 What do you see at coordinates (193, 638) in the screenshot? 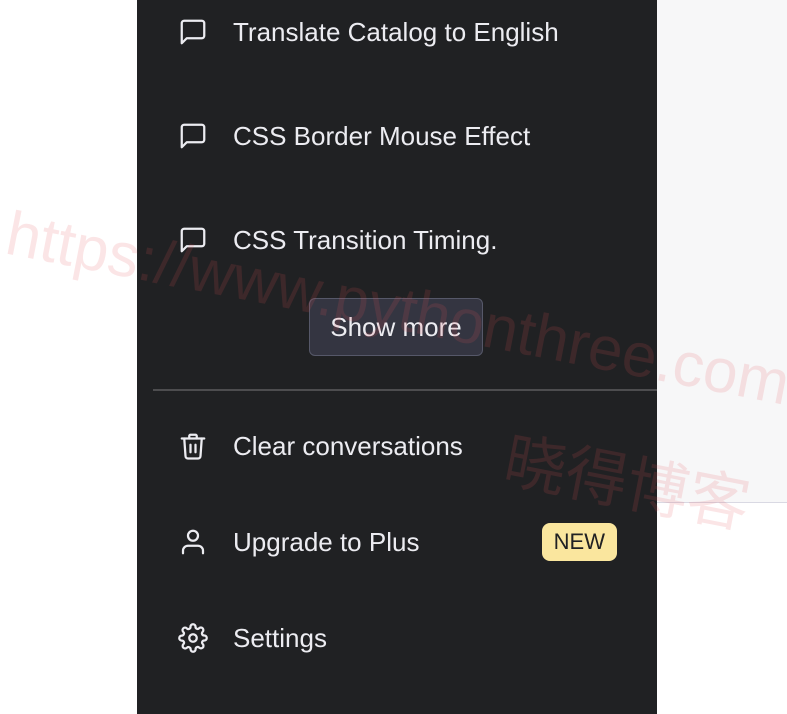
I see `gear-icon` at bounding box center [193, 638].